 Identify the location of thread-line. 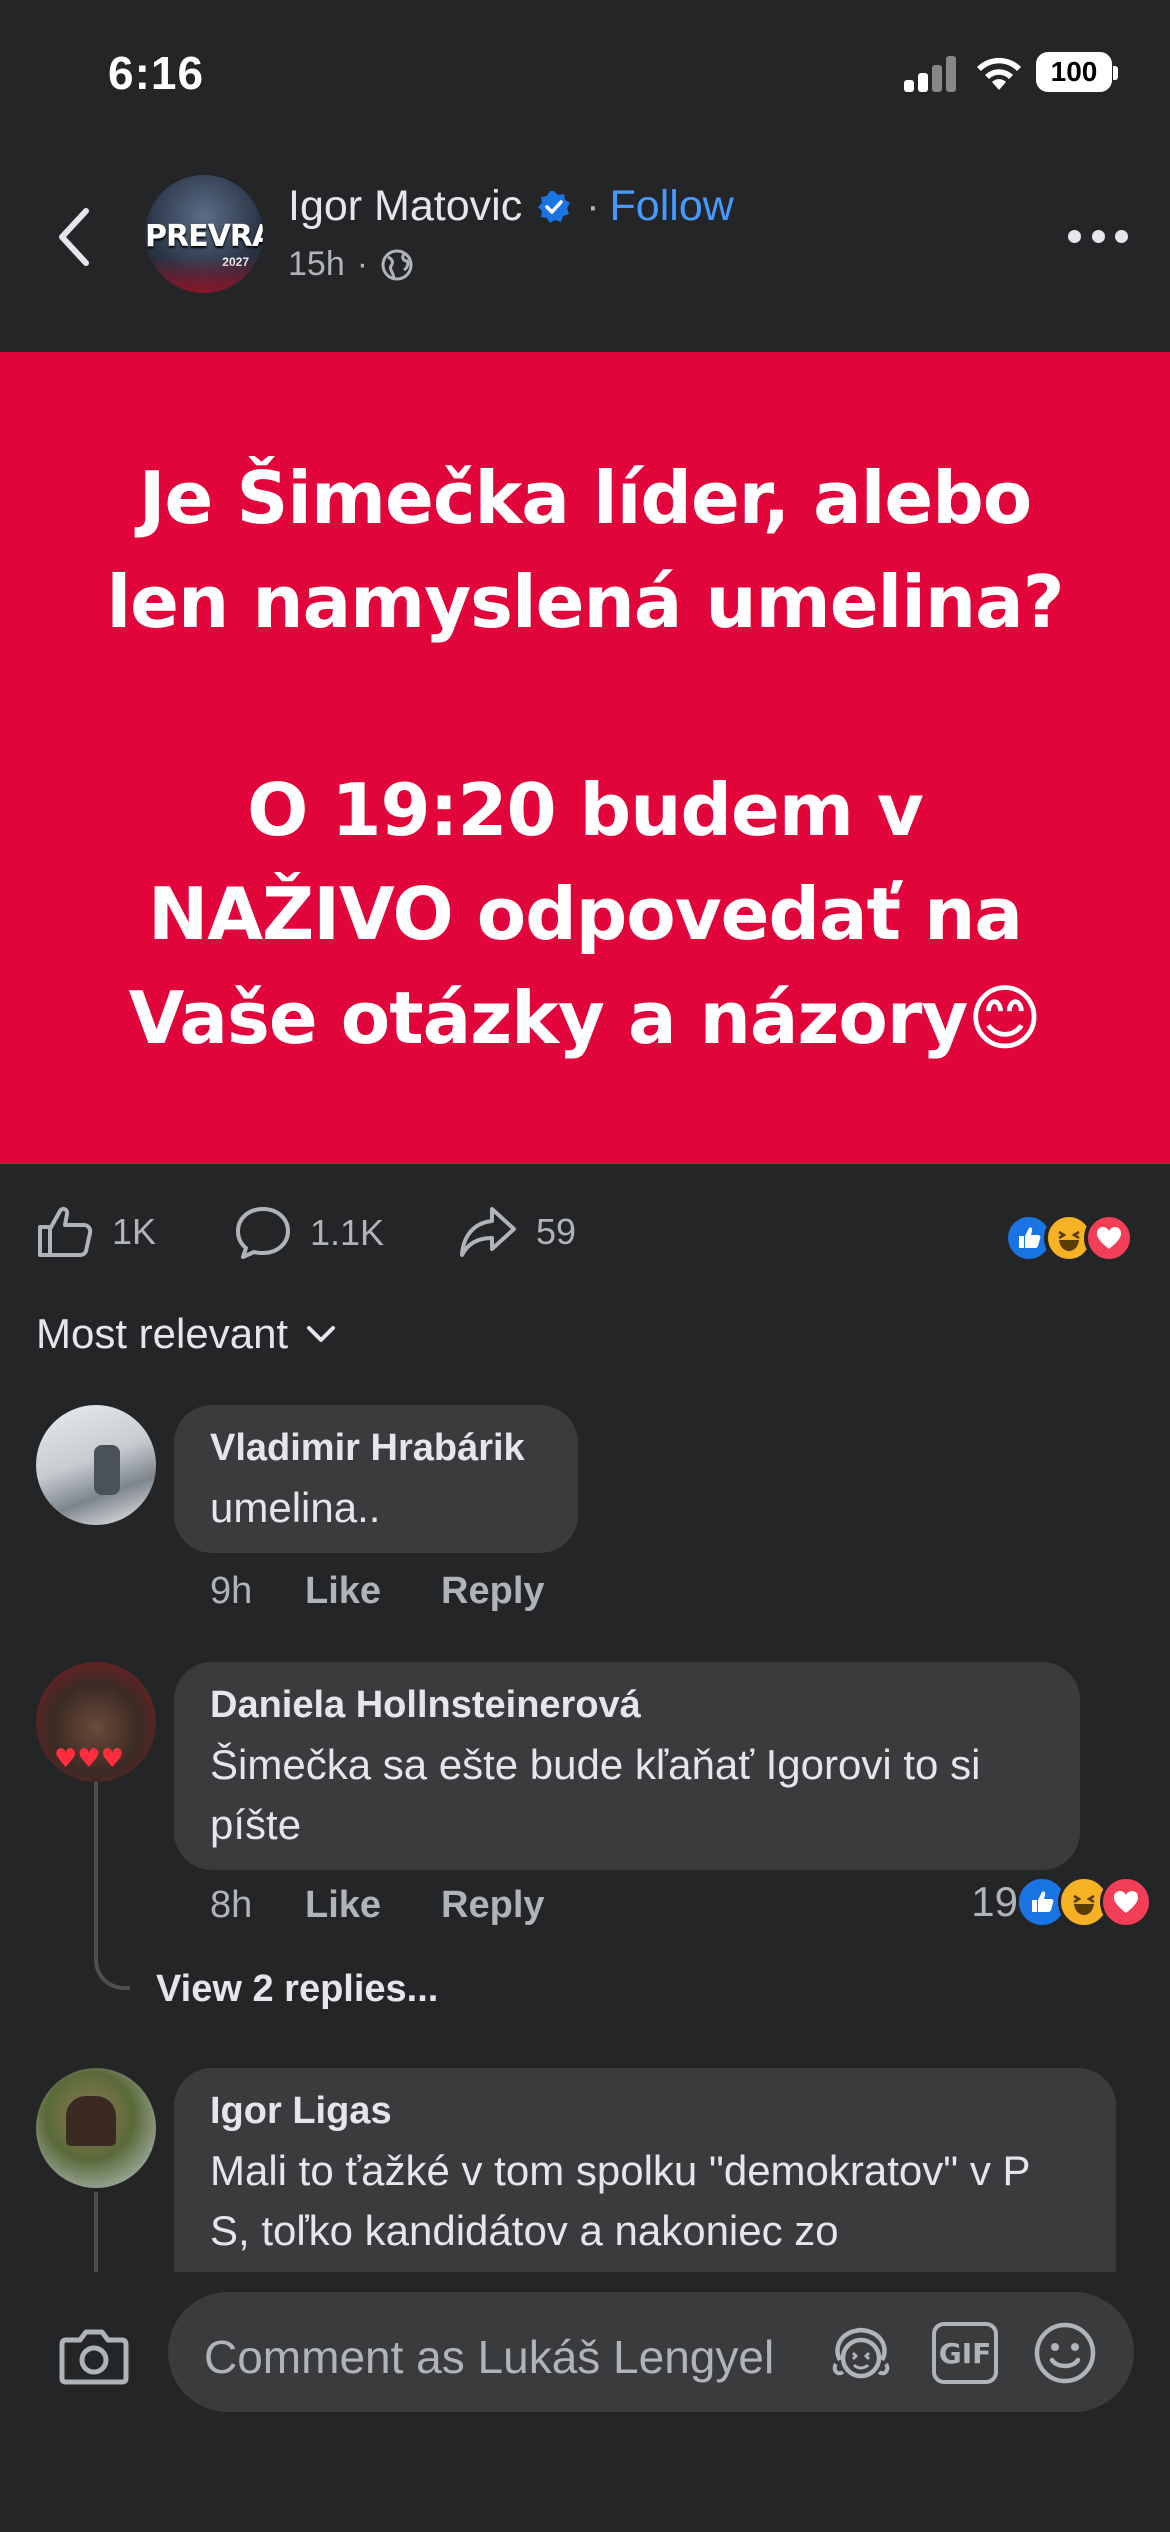
(96, 1865).